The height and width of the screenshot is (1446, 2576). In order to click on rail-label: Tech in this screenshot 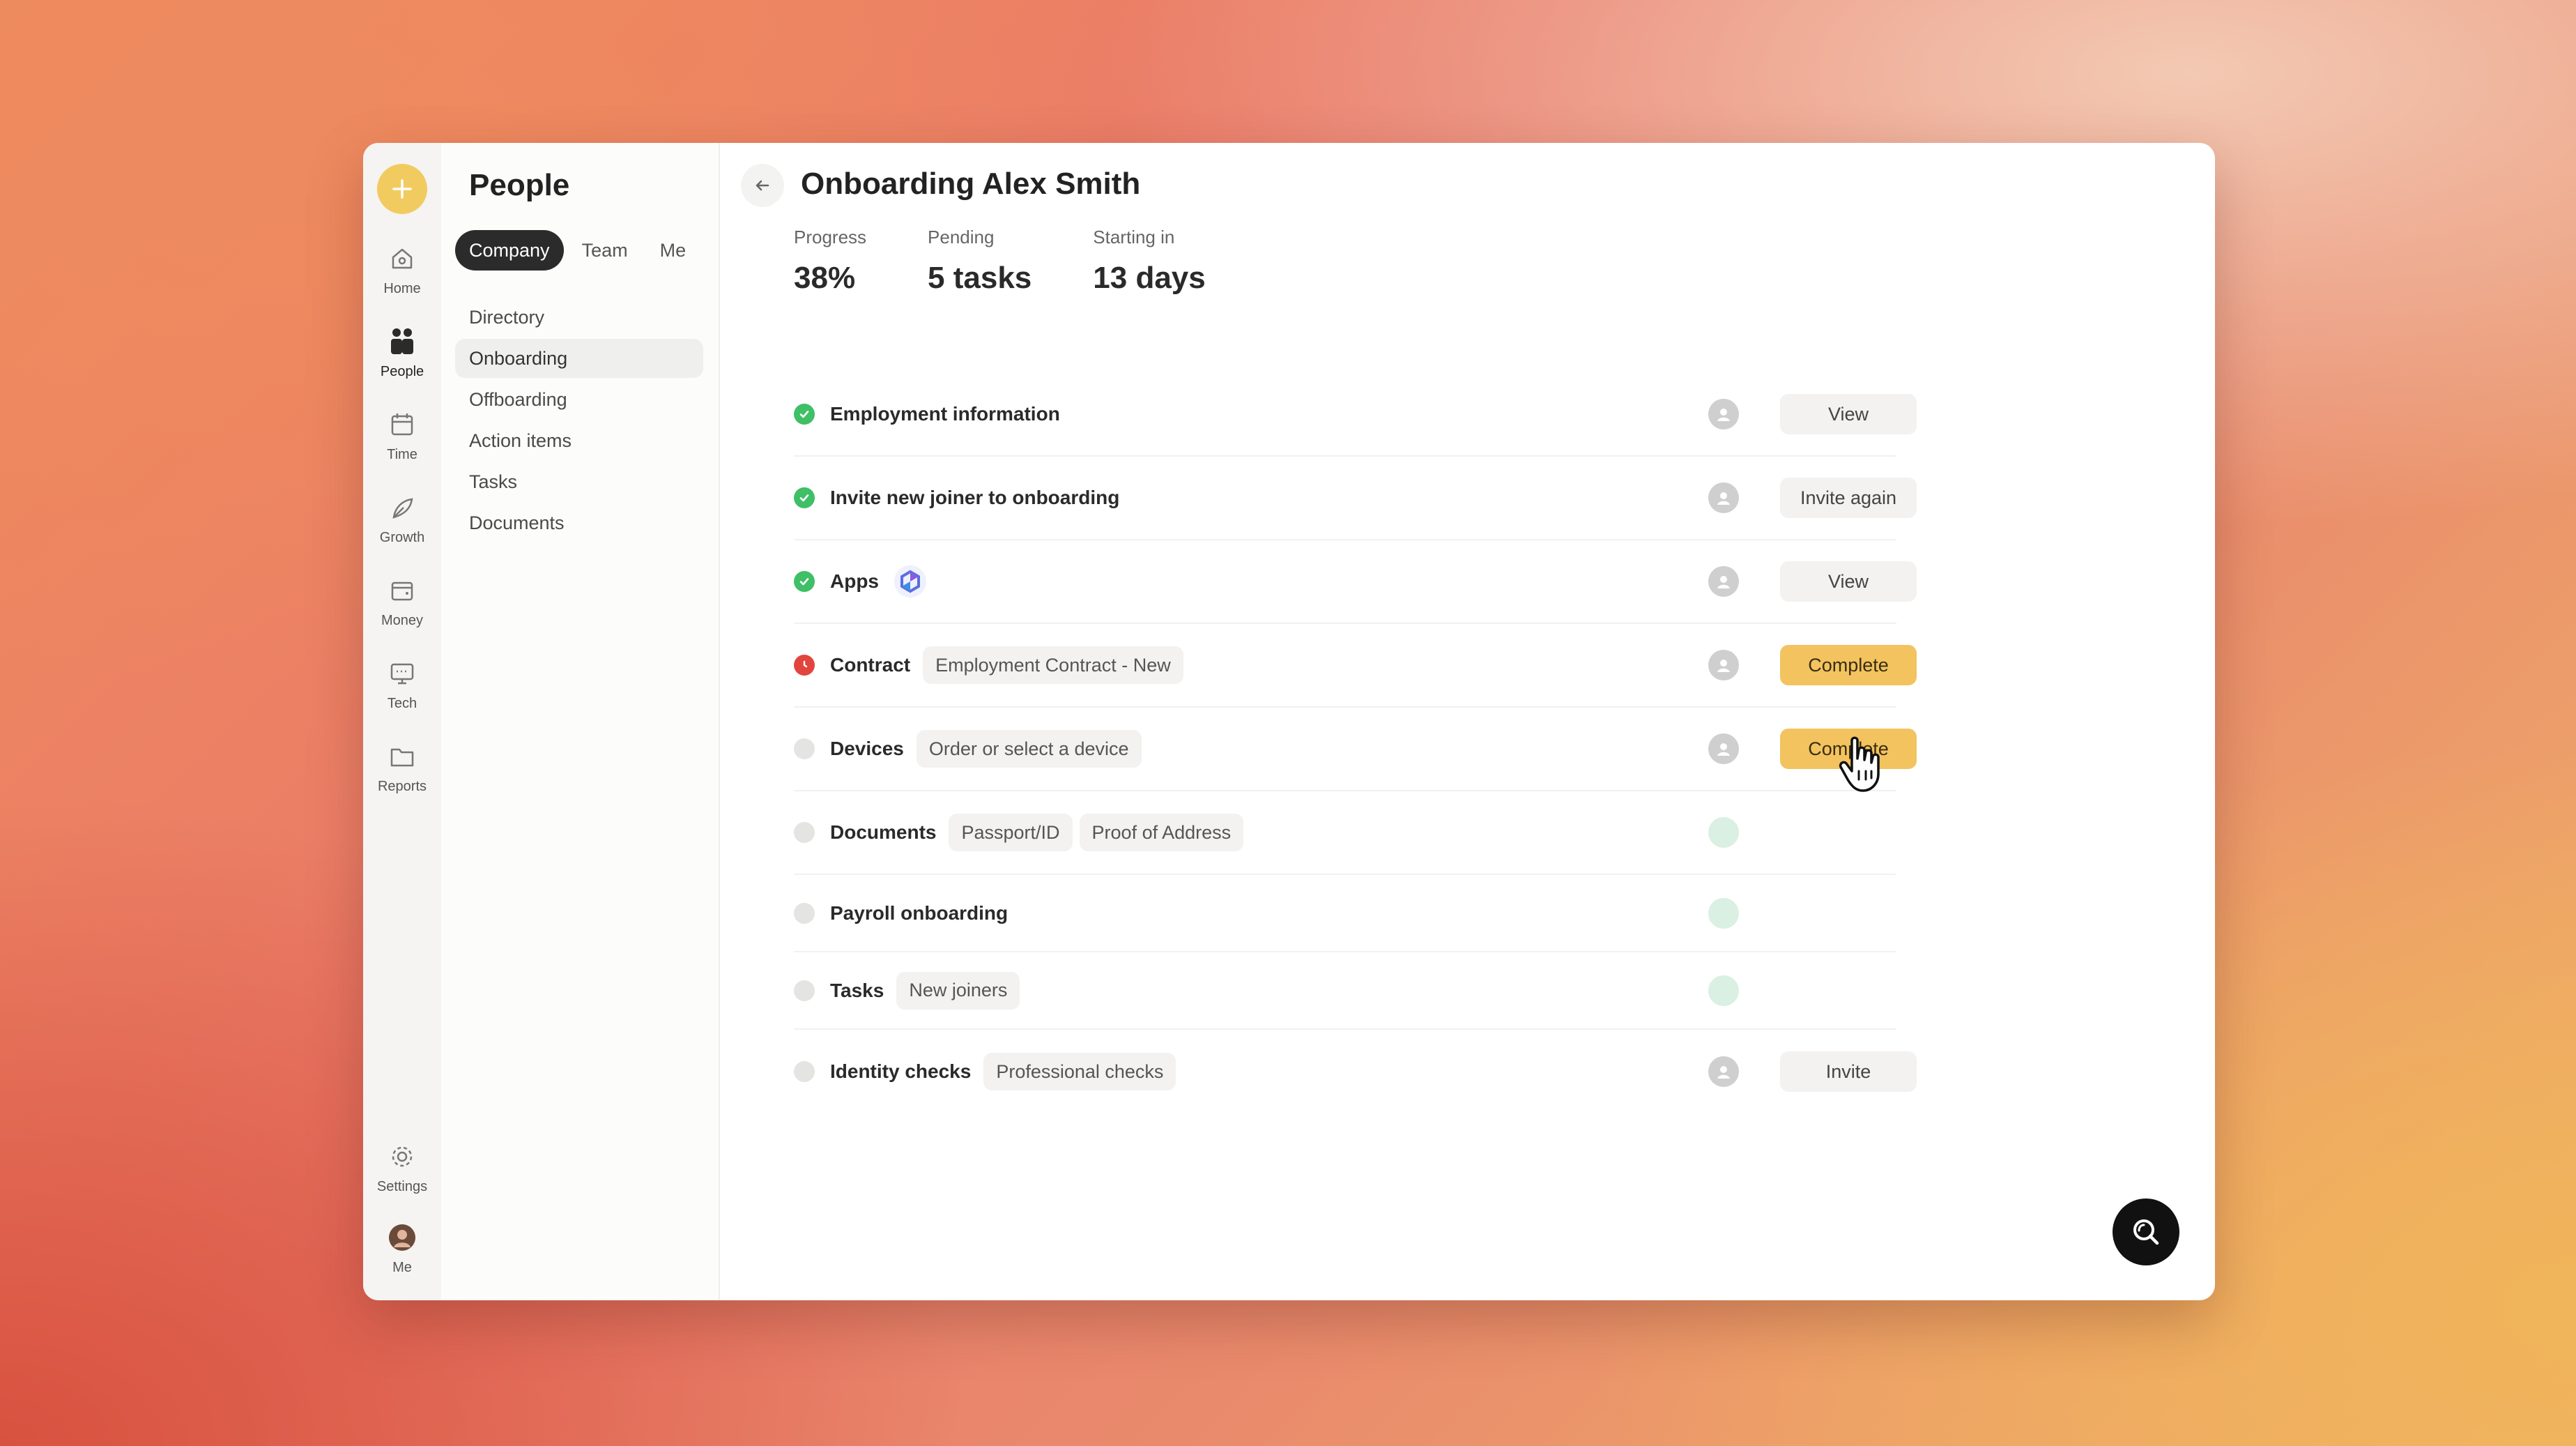, I will do `click(402, 703)`.